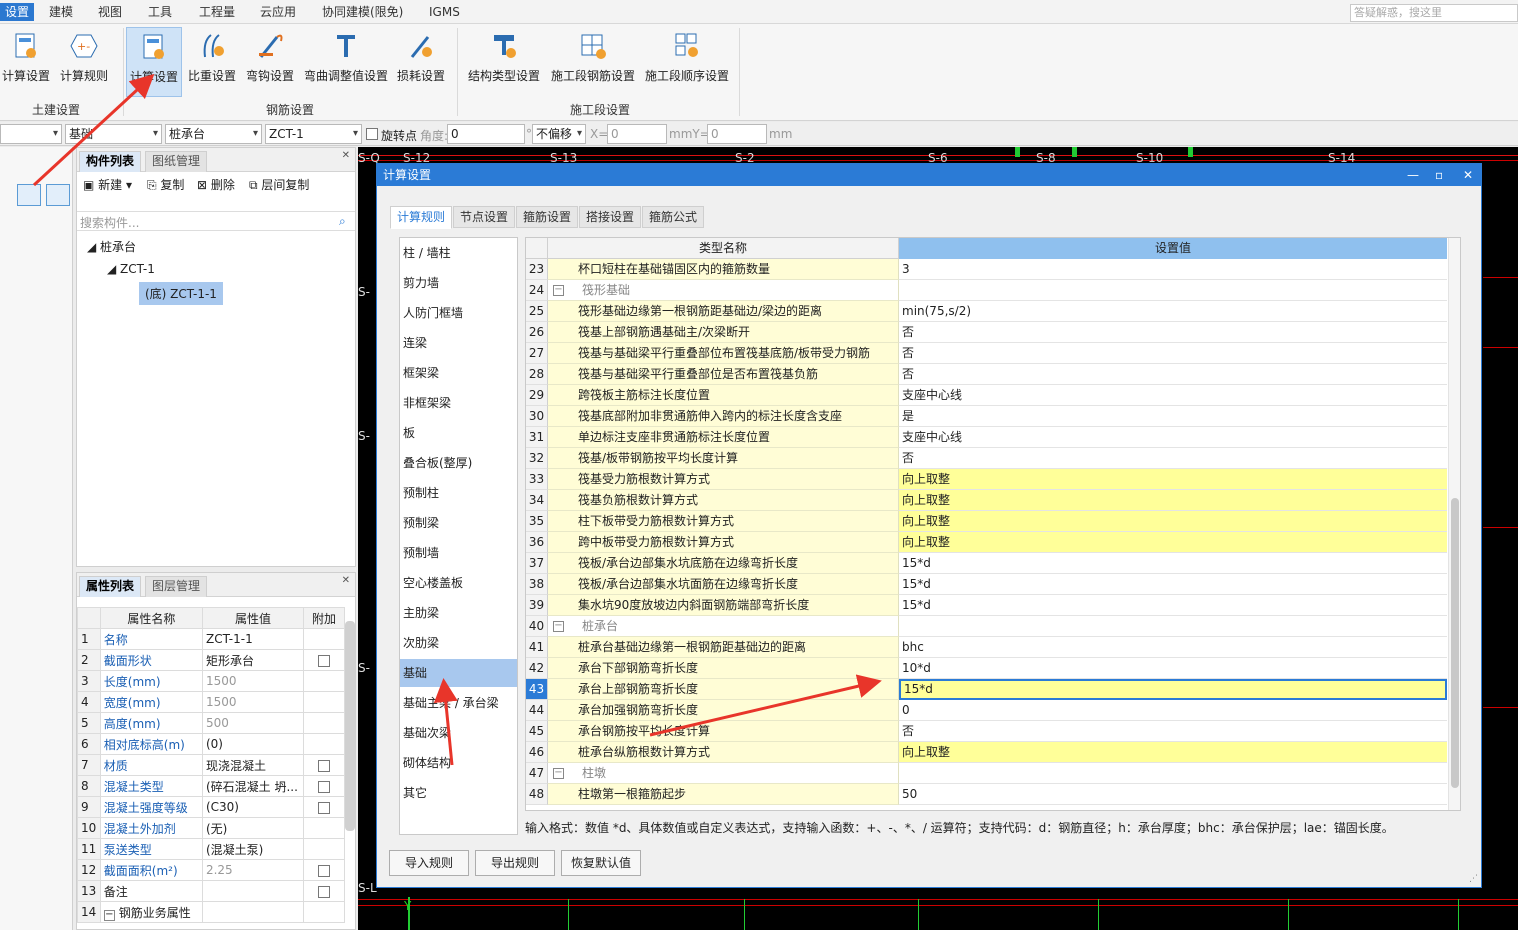  I want to click on tab-layer-manage: 图层管理, so click(176, 586).